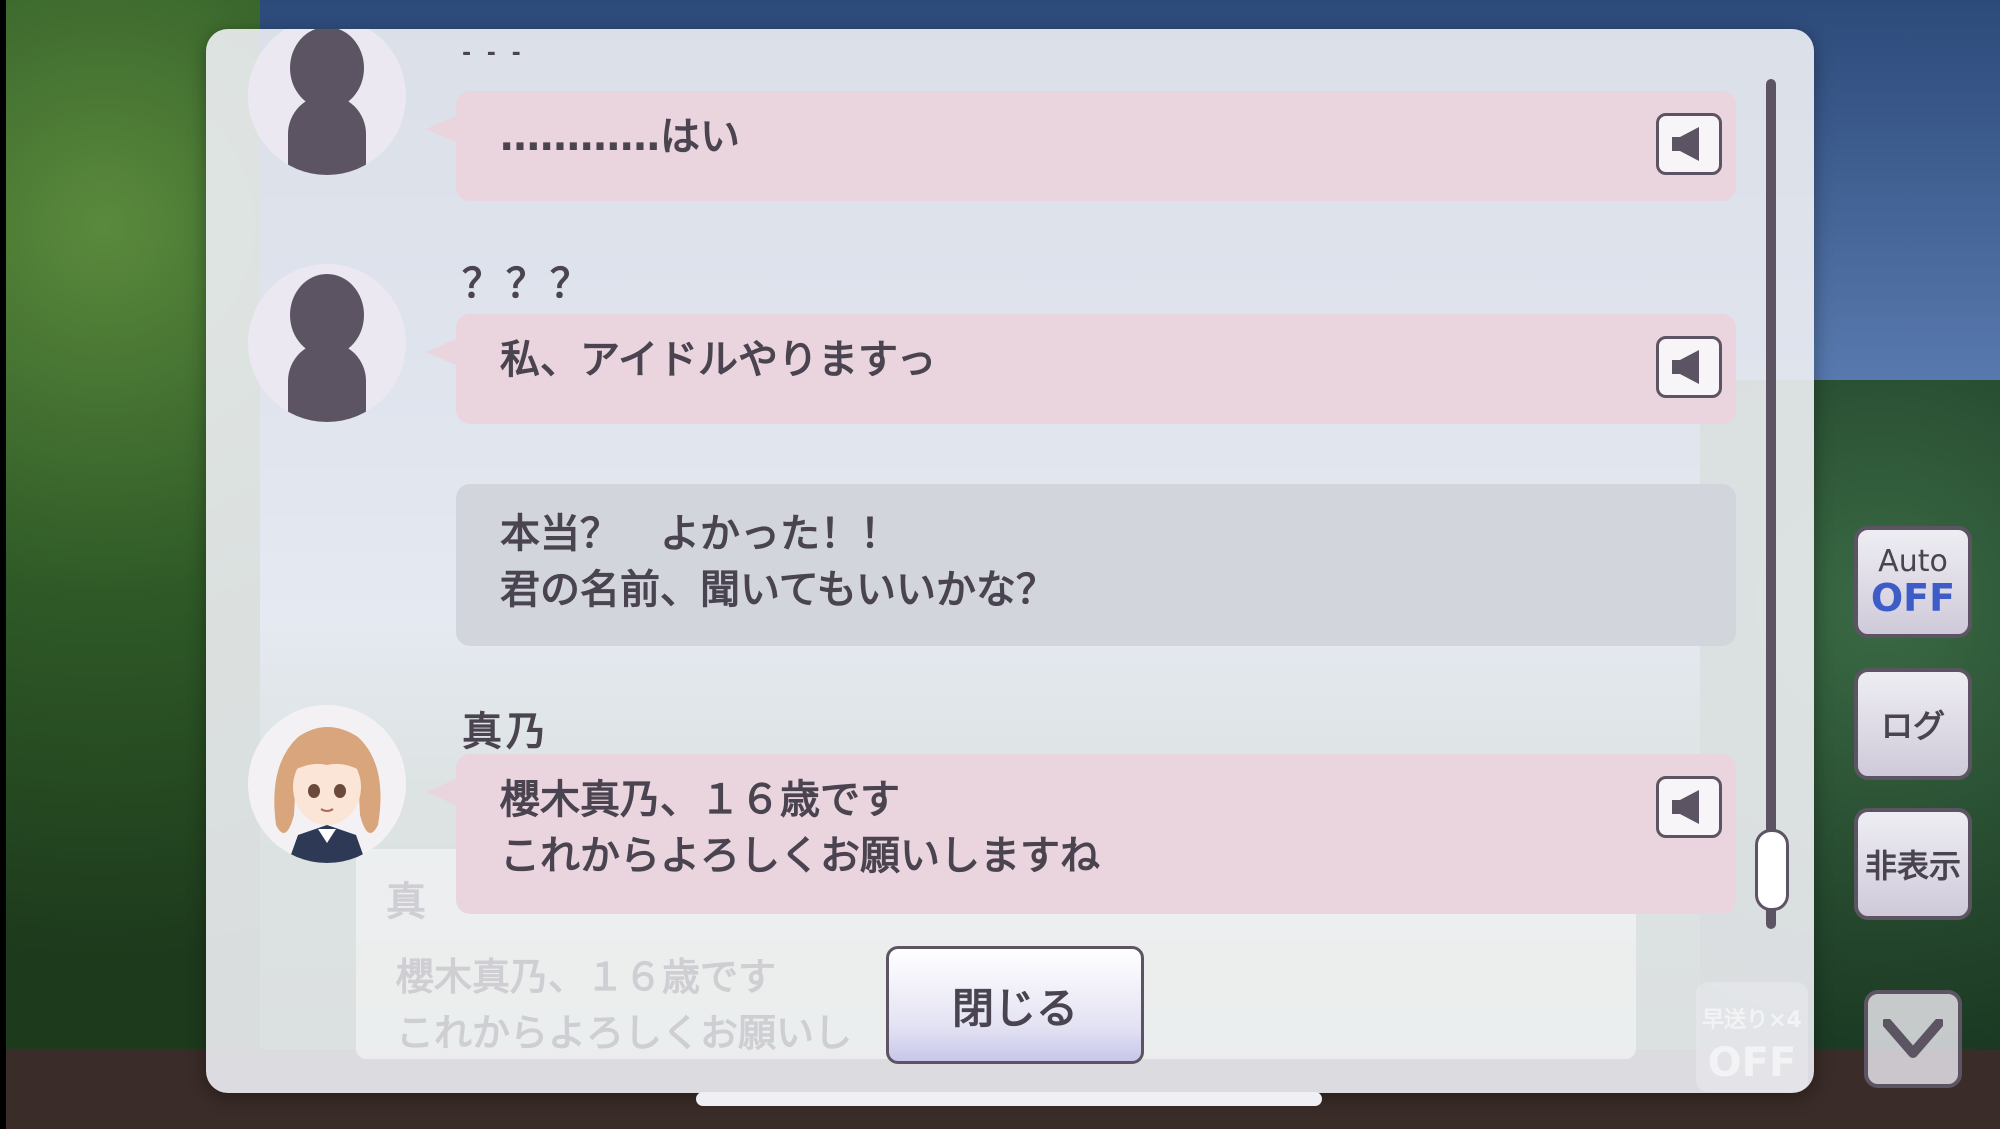 The image size is (2000, 1129). What do you see at coordinates (1913, 864) in the screenshot?
I see `hide-ui-button: 非表示` at bounding box center [1913, 864].